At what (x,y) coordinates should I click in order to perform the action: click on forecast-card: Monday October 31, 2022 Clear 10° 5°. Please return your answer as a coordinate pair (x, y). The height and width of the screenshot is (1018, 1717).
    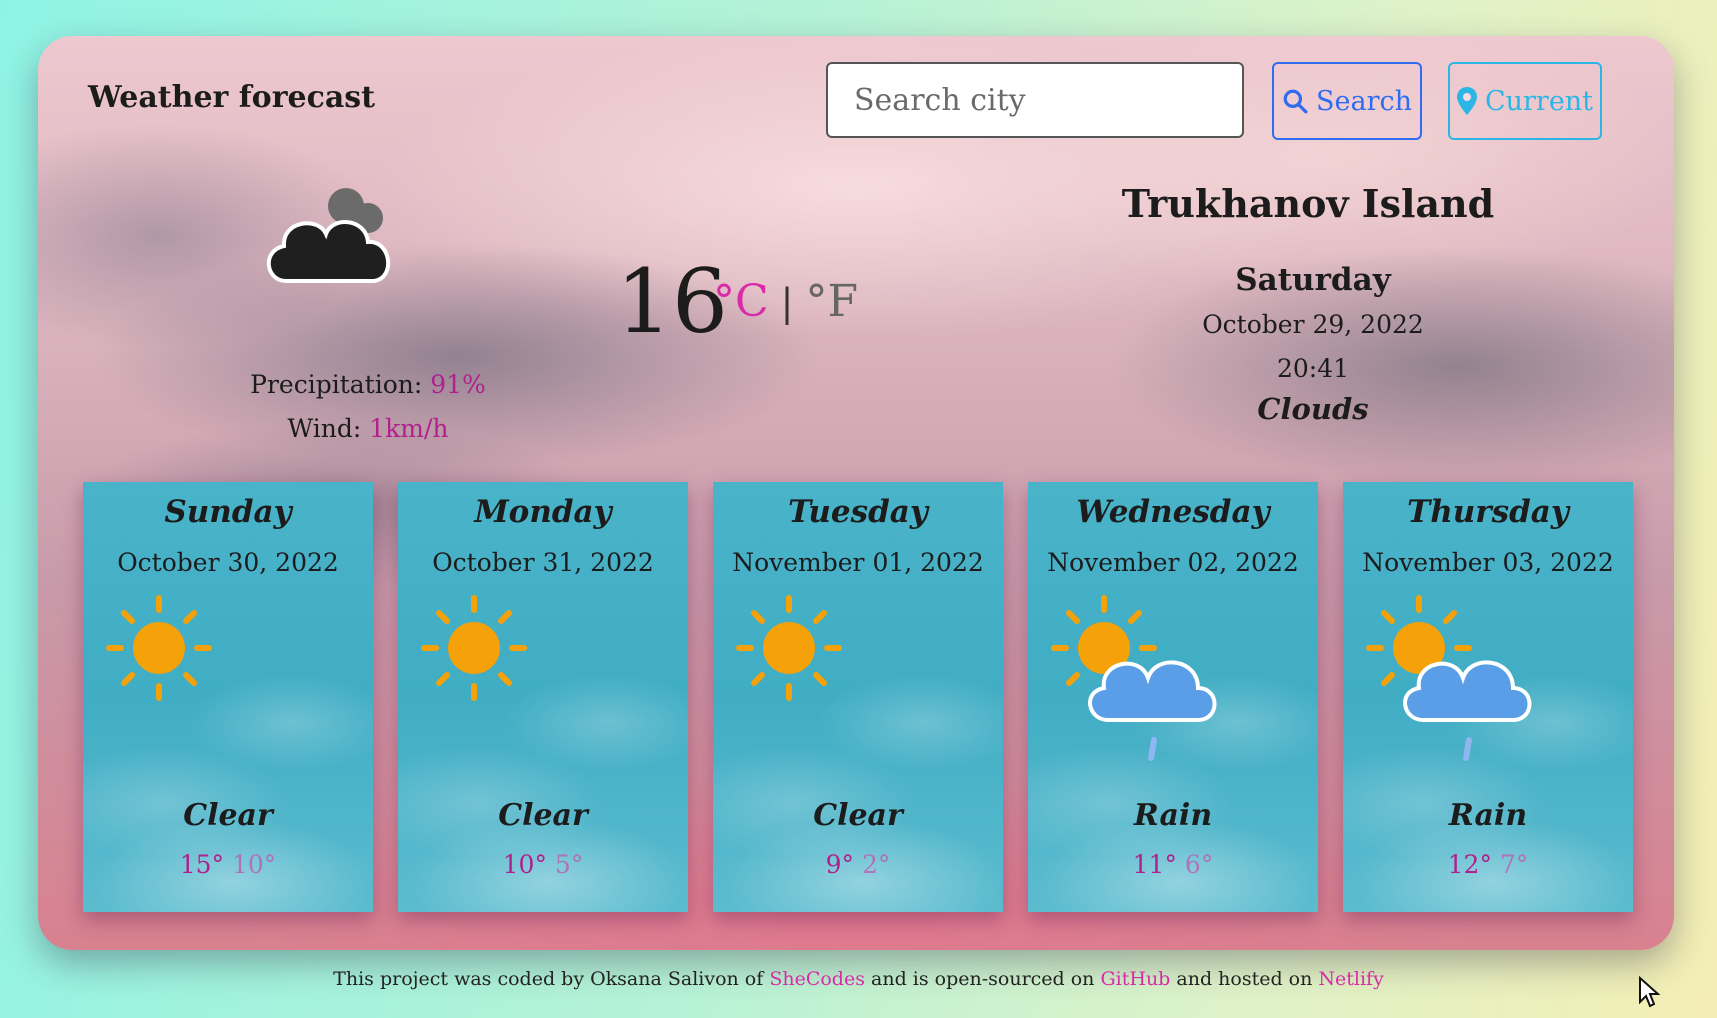
    Looking at the image, I should click on (543, 697).